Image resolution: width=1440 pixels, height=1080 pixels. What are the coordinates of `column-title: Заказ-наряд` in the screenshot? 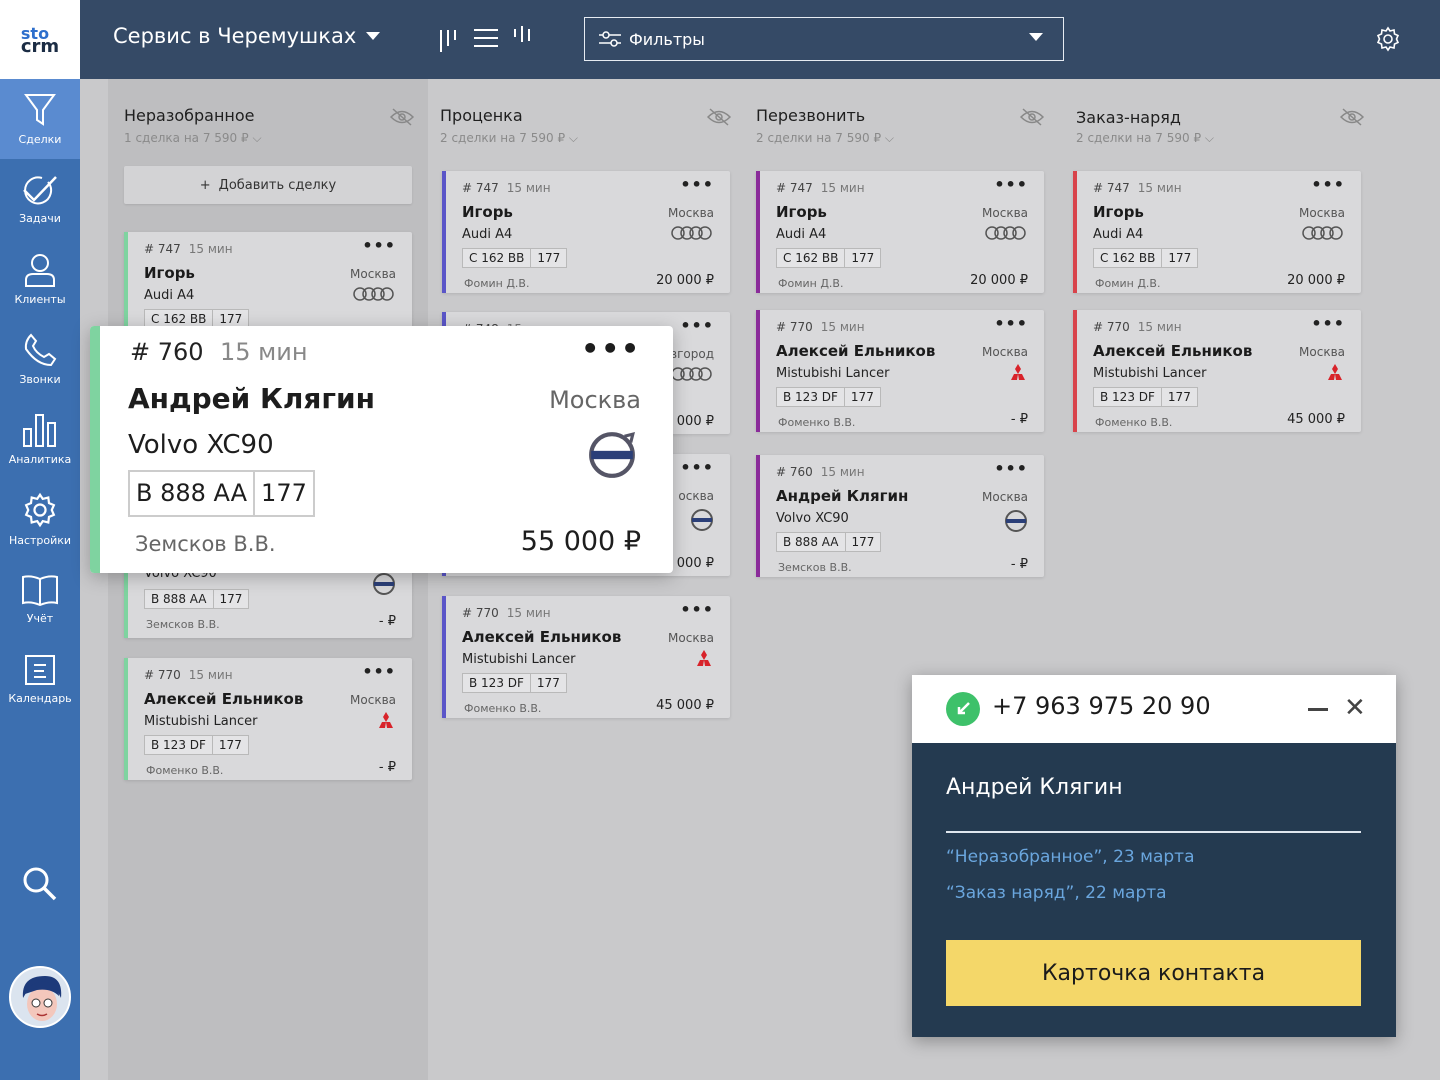 It's located at (1128, 117).